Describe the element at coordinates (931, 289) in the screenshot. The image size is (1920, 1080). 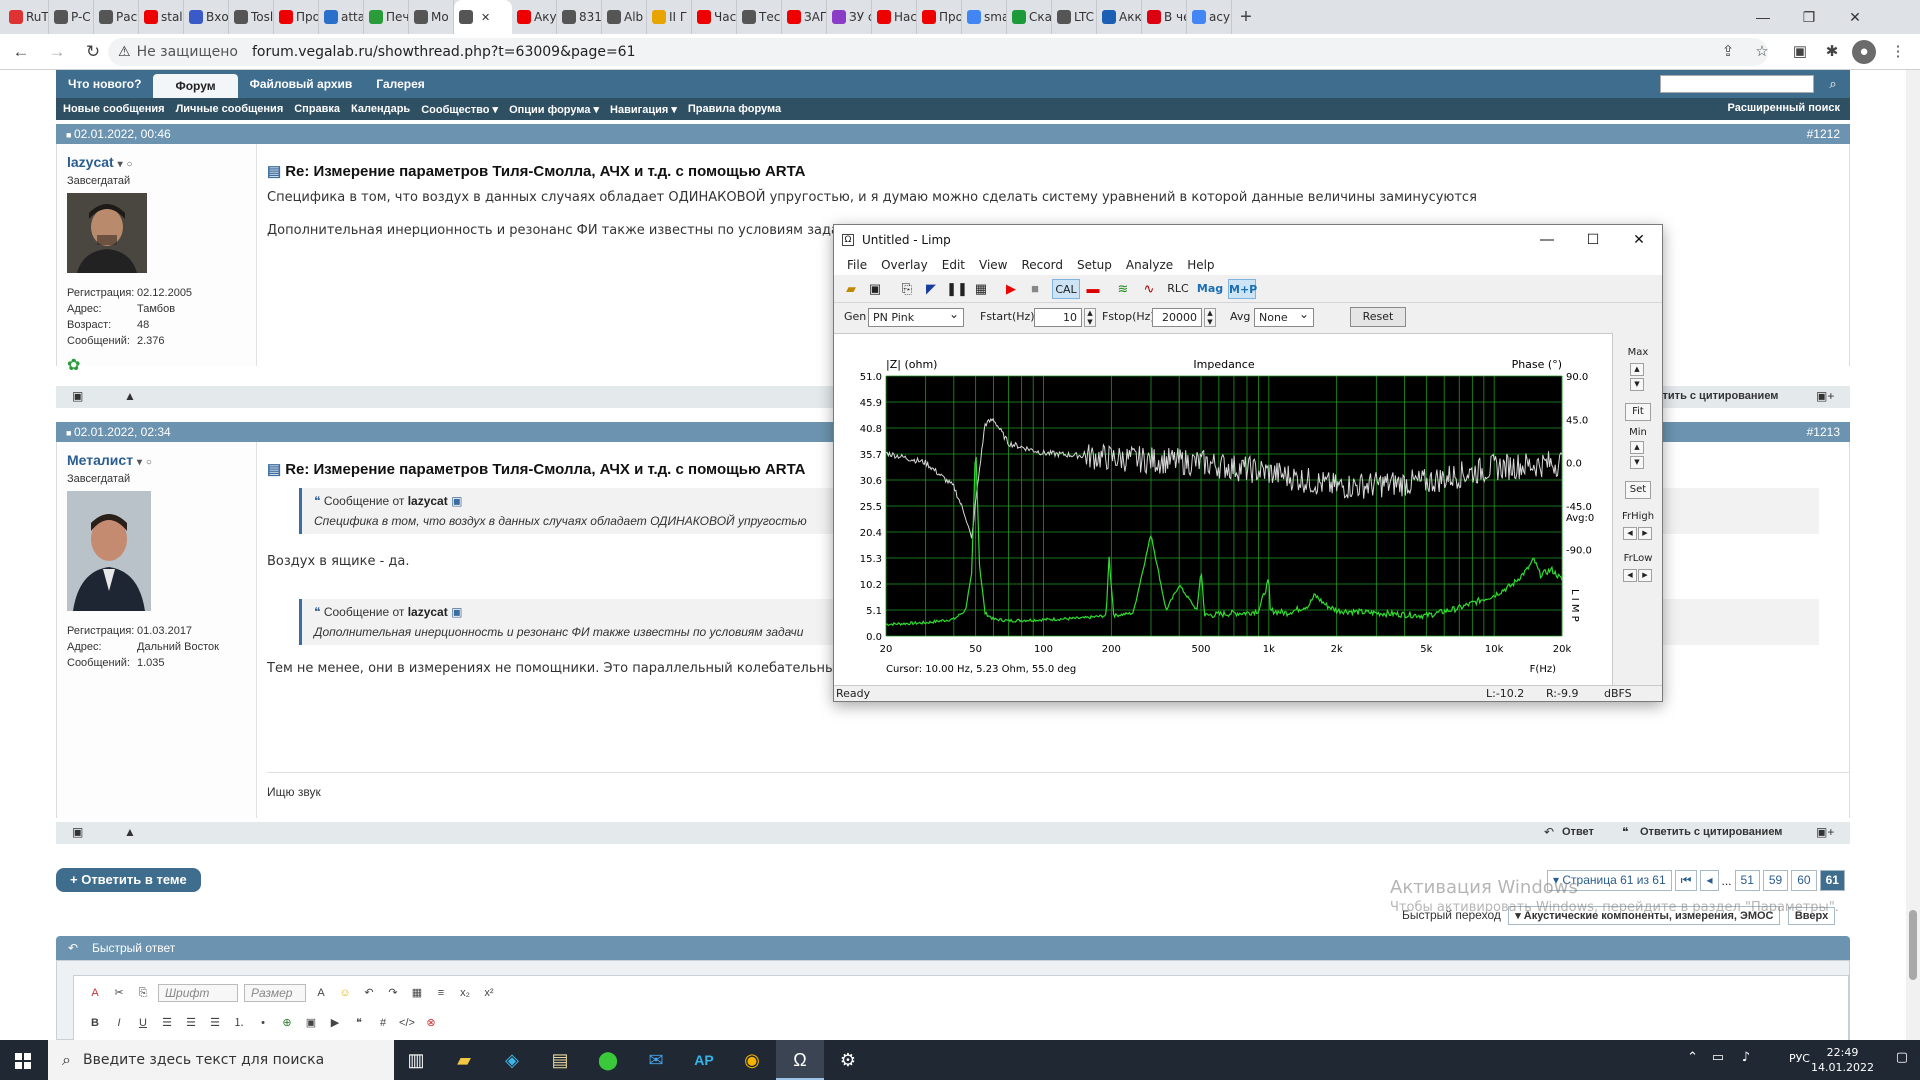
I see `marker-icon: ◤` at that location.